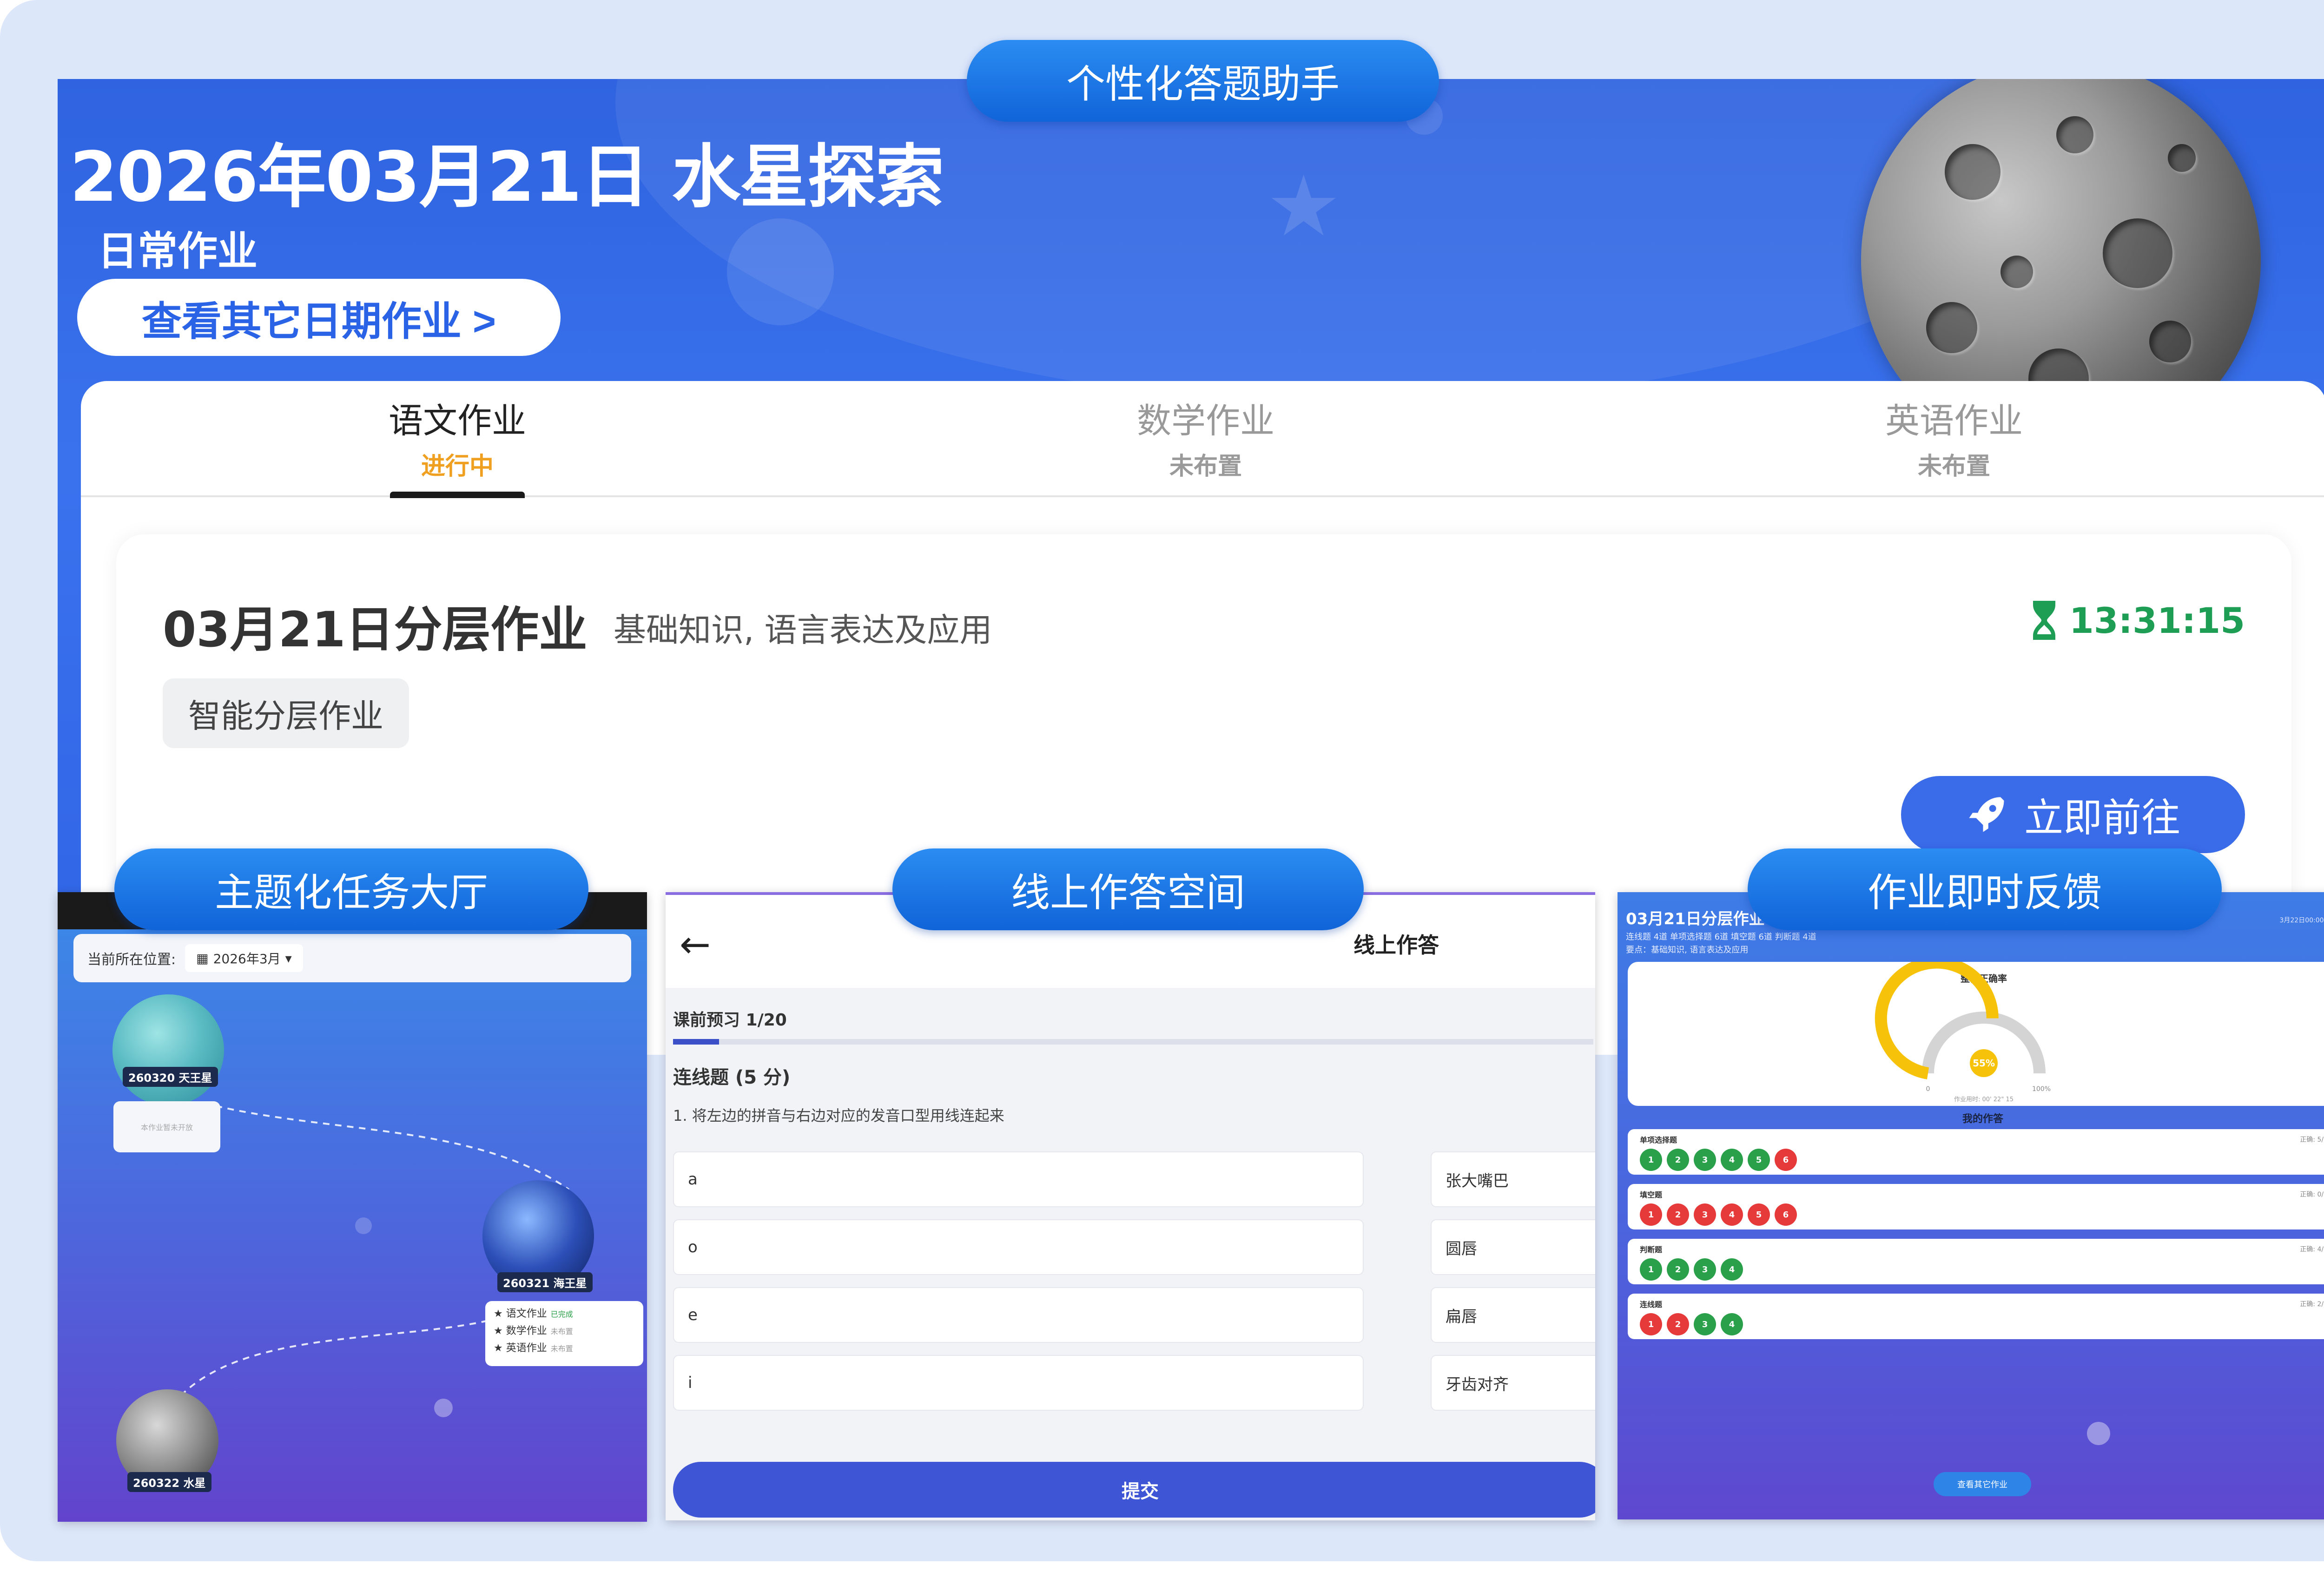  I want to click on match-left-item: a, so click(1018, 1179).